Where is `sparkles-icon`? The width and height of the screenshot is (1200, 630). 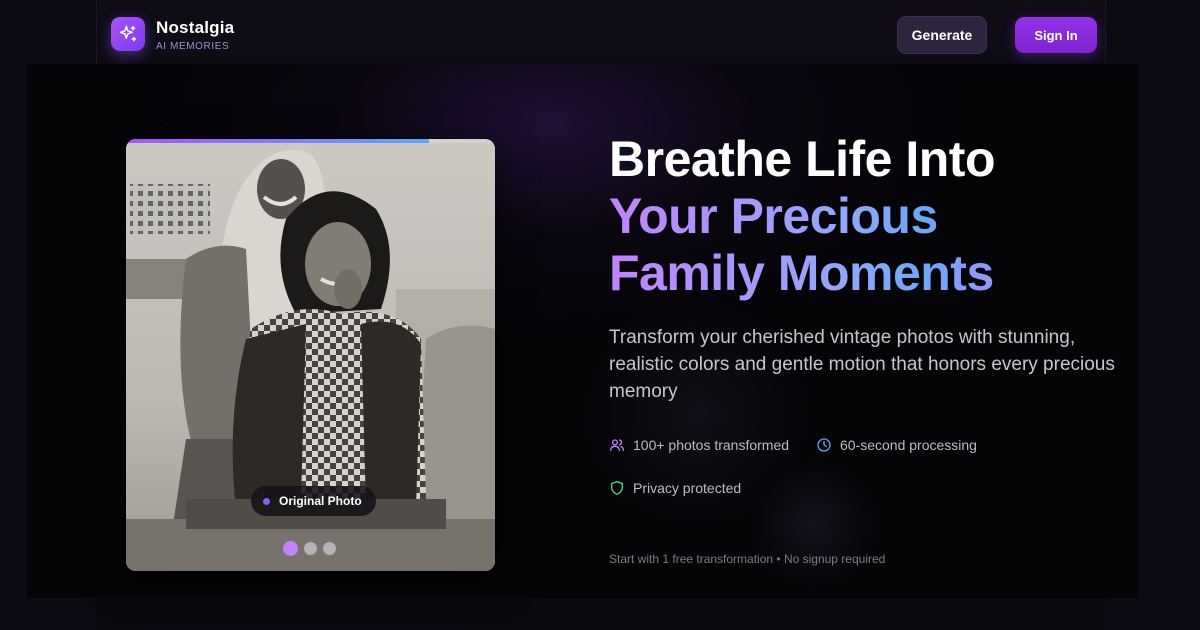
sparkles-icon is located at coordinates (128, 33).